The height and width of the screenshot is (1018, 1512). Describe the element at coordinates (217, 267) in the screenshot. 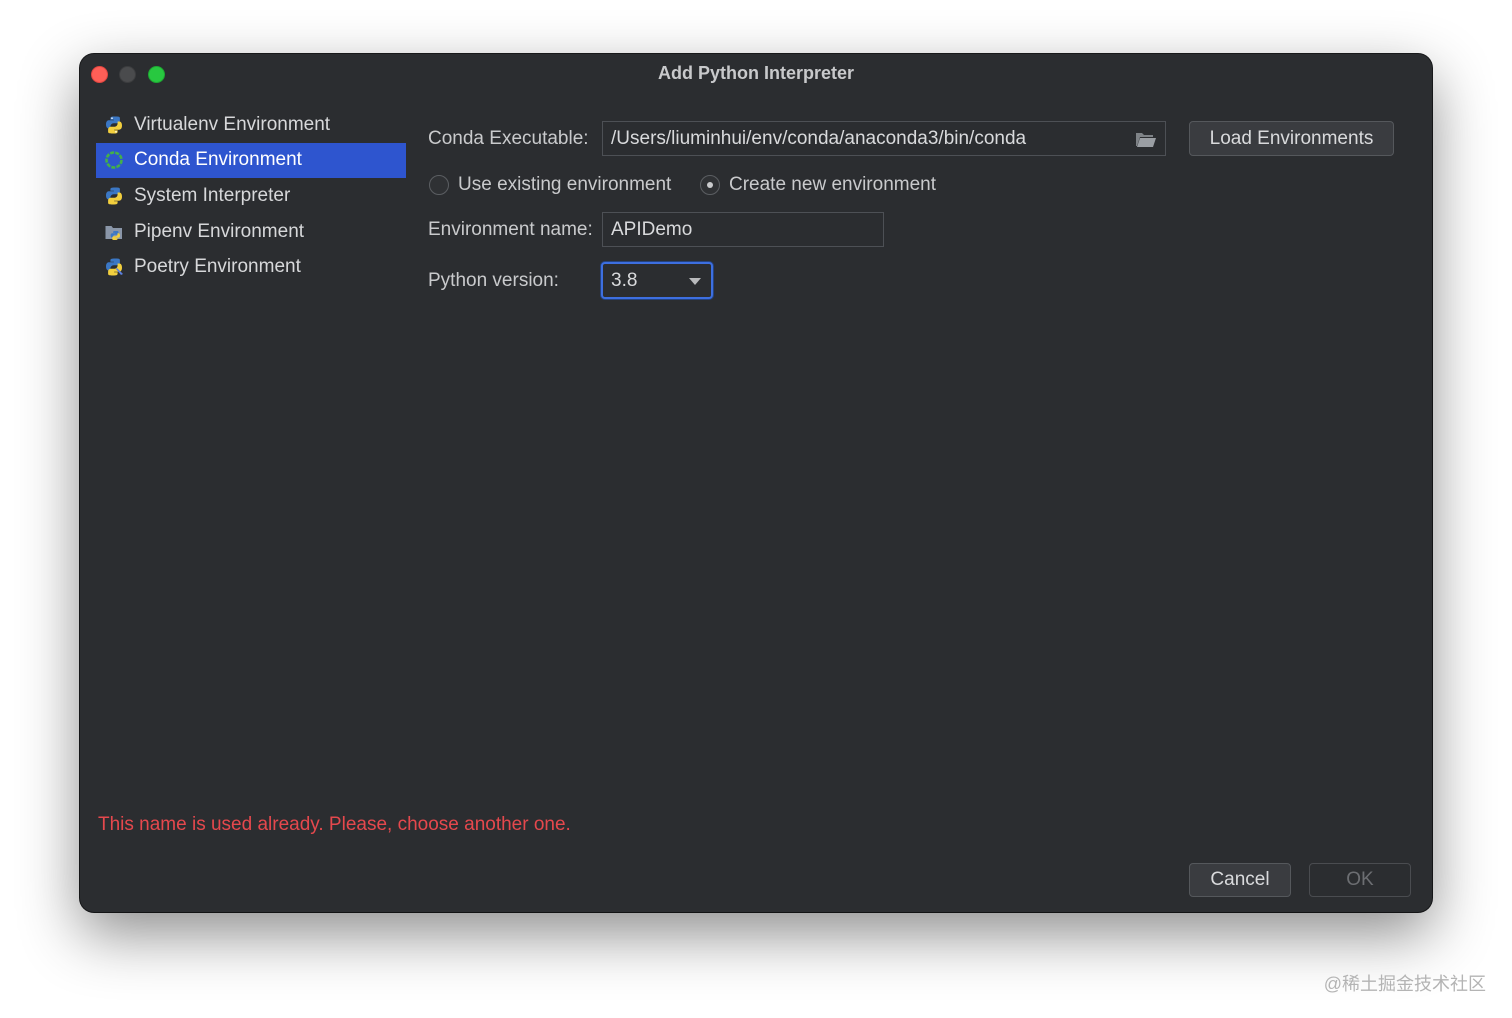

I see `sidebar-item-label: Poetry Environment` at that location.